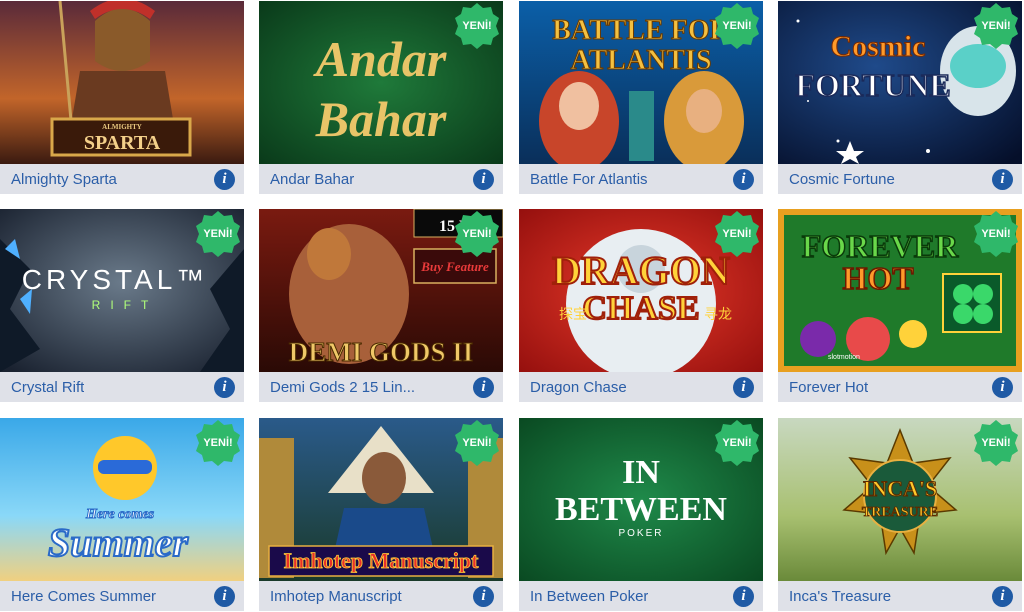 This screenshot has height=612, width=1024. I want to click on logo-text: CHASE, so click(640, 308).